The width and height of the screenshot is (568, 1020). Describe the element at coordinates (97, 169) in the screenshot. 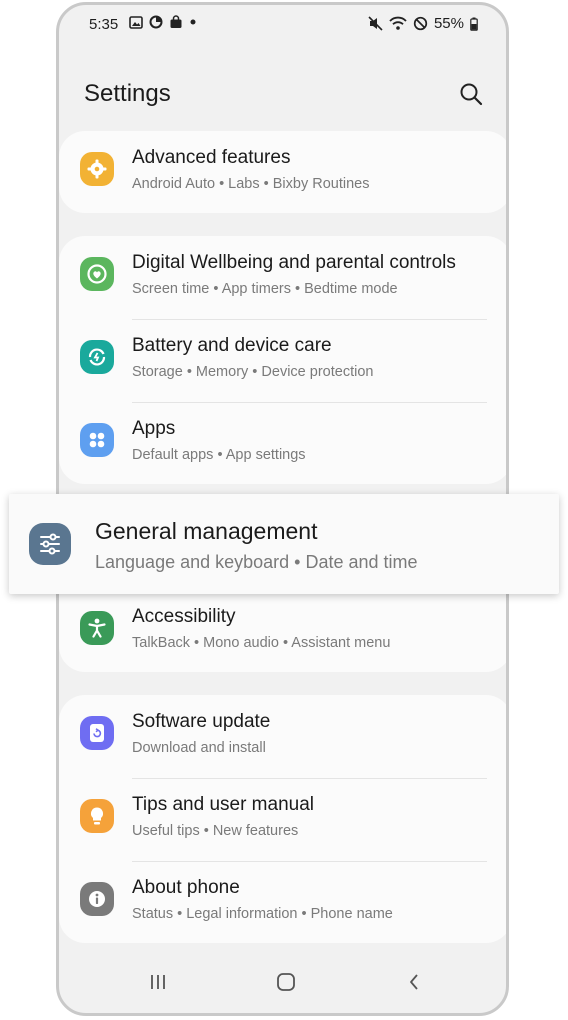

I see `gear-plus-icon` at that location.